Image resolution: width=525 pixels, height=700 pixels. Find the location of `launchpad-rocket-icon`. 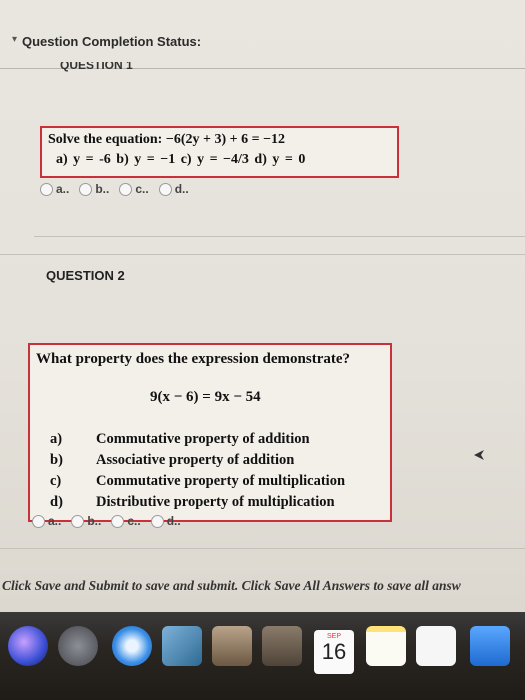

launchpad-rocket-icon is located at coordinates (78, 646).